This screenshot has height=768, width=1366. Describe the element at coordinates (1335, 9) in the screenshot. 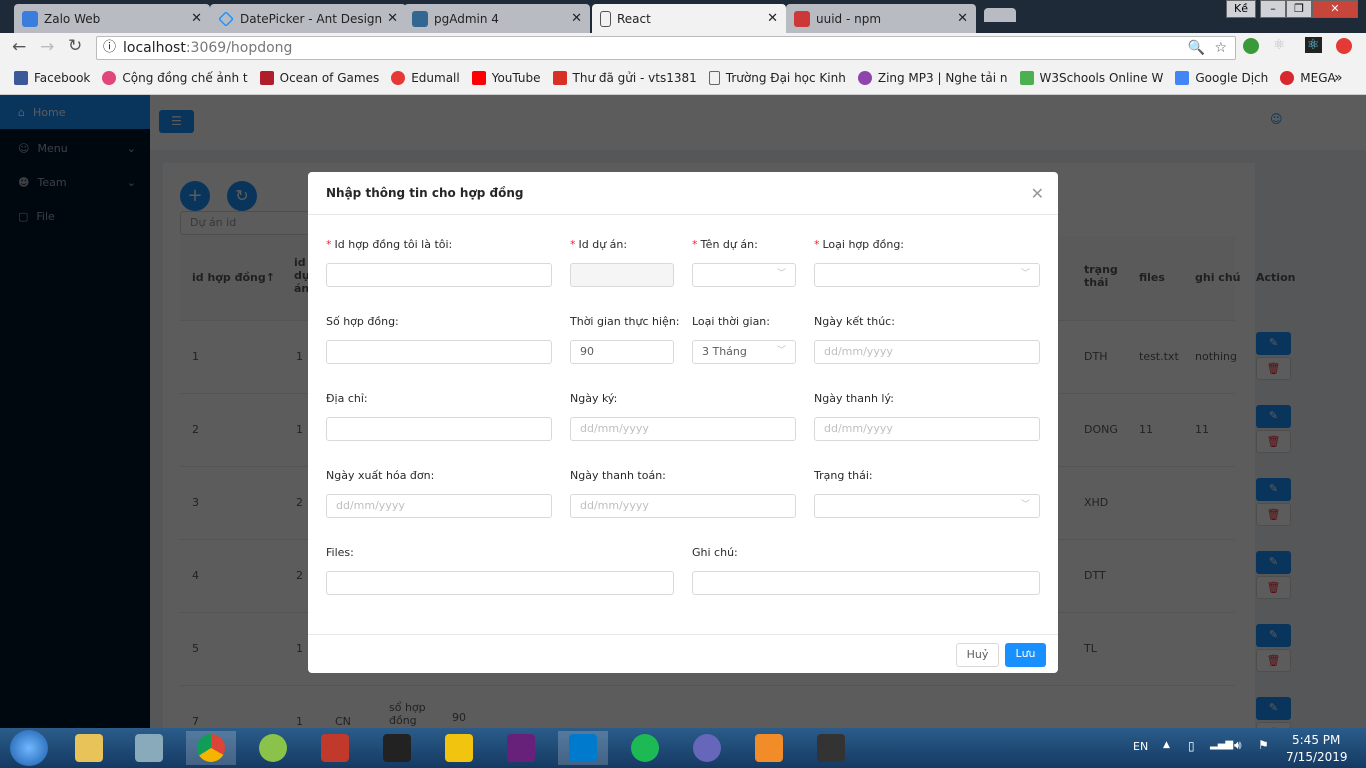

I see `close-window-button: ✕` at that location.